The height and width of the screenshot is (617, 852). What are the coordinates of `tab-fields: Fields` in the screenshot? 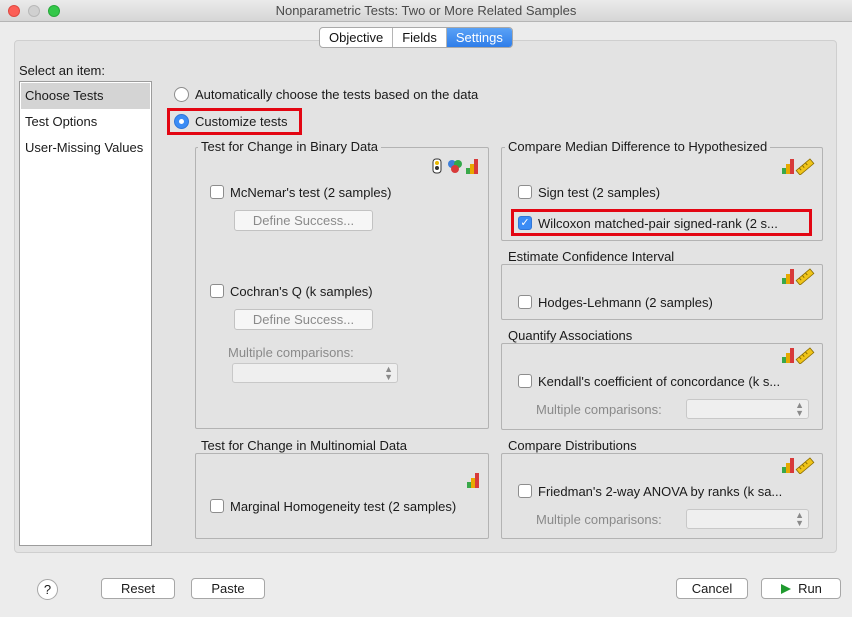 It's located at (420, 37).